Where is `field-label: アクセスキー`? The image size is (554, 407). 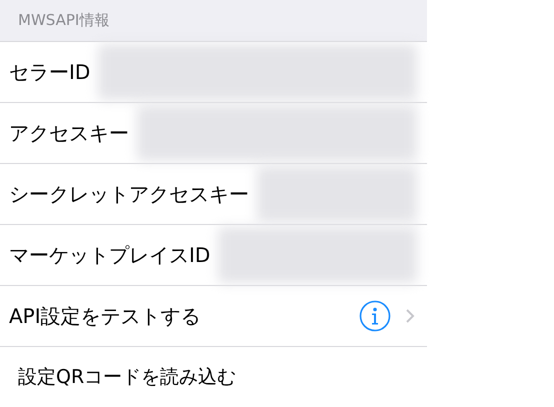
field-label: アクセスキー is located at coordinates (68, 133).